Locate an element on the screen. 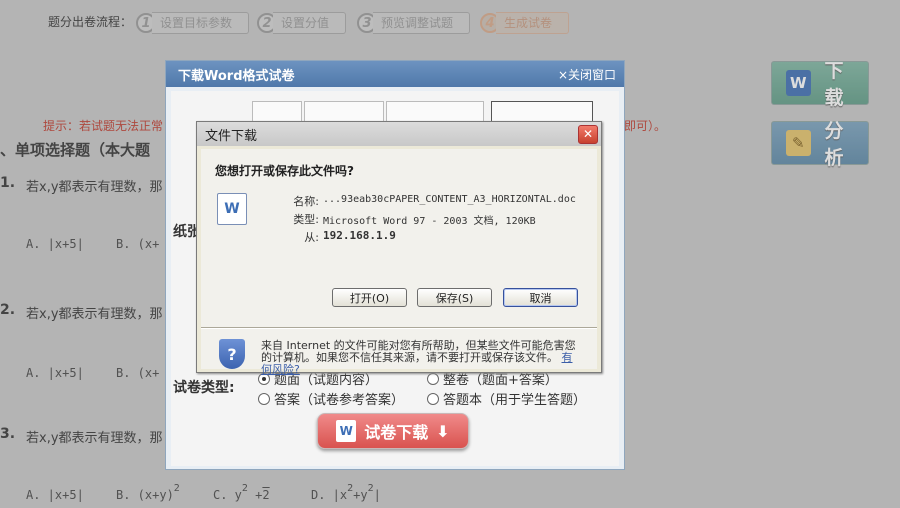 Image resolution: width=900 pixels, height=508 pixels. paper-type-label: 试卷类型: is located at coordinates (204, 388).